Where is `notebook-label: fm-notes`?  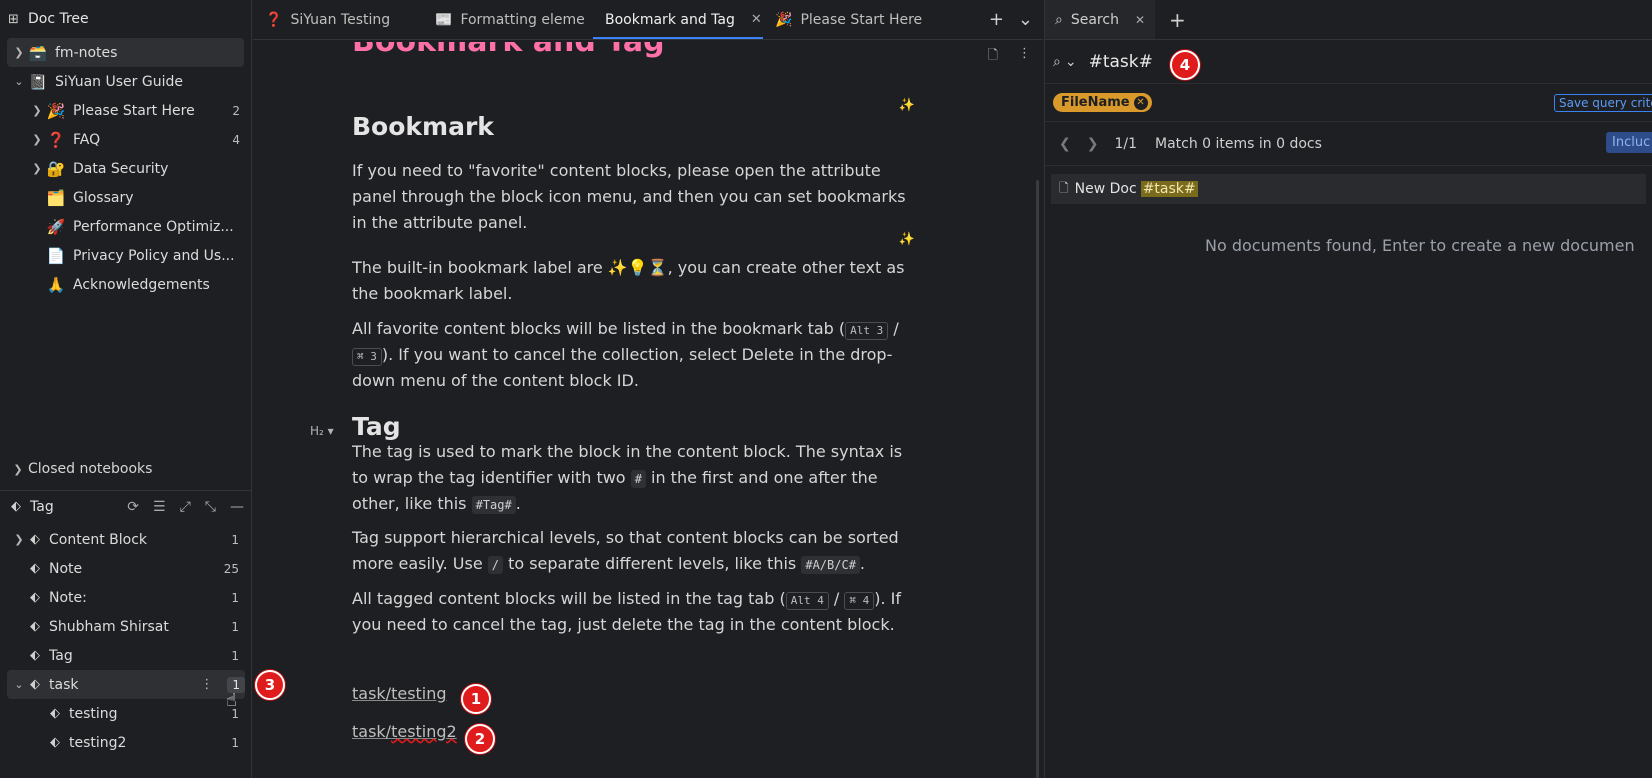
notebook-label: fm-notes is located at coordinates (86, 52).